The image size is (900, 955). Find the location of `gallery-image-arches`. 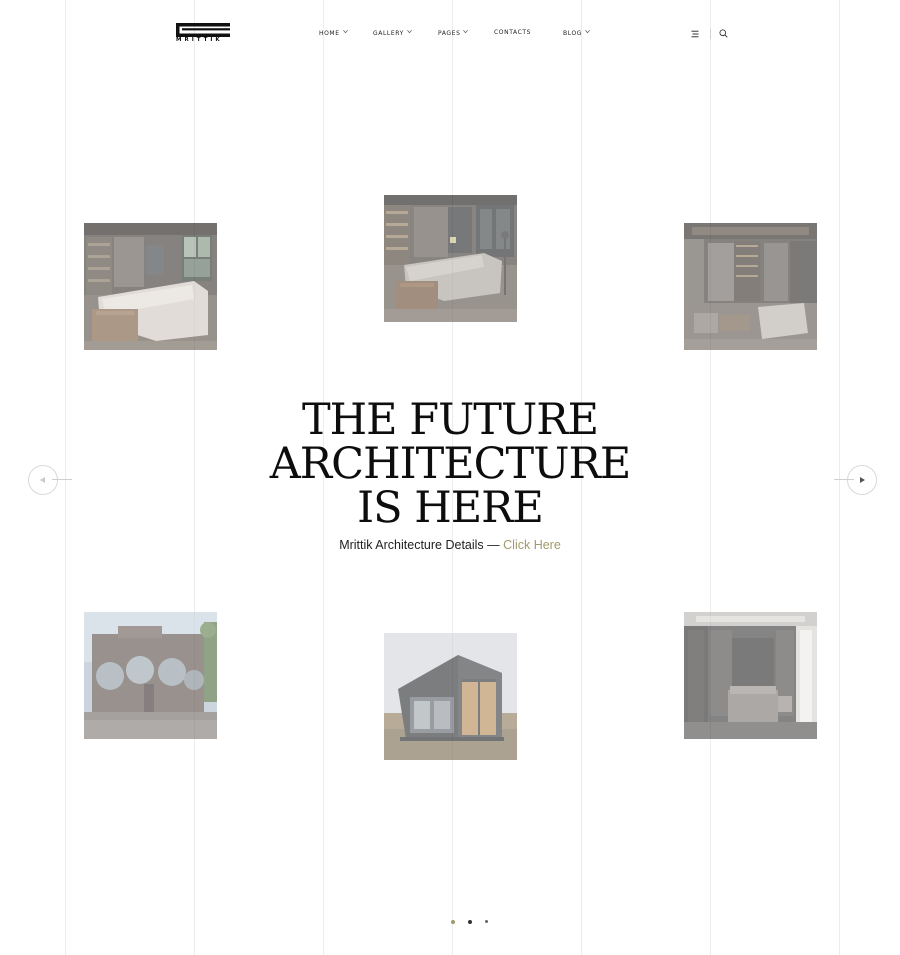

gallery-image-arches is located at coordinates (150, 675).